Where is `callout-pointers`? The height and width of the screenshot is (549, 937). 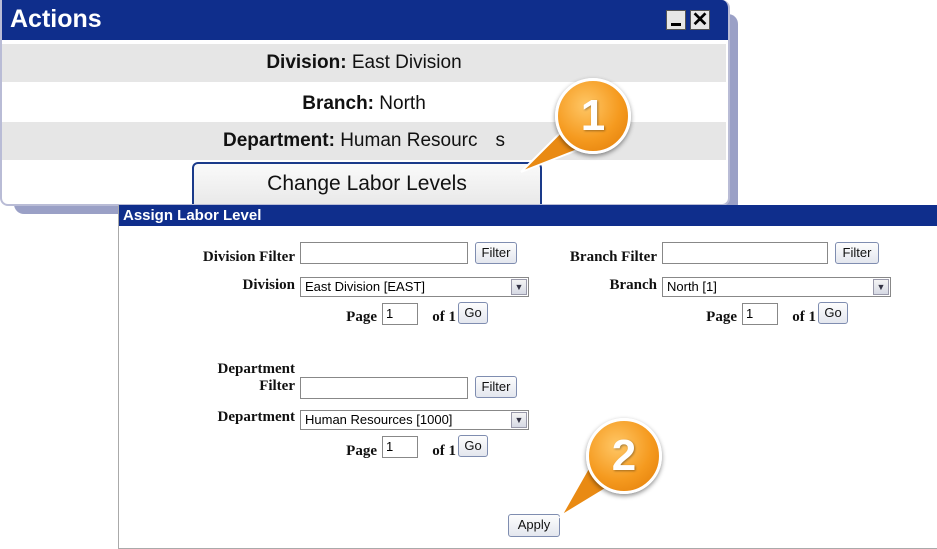
callout-pointers is located at coordinates (567, 322).